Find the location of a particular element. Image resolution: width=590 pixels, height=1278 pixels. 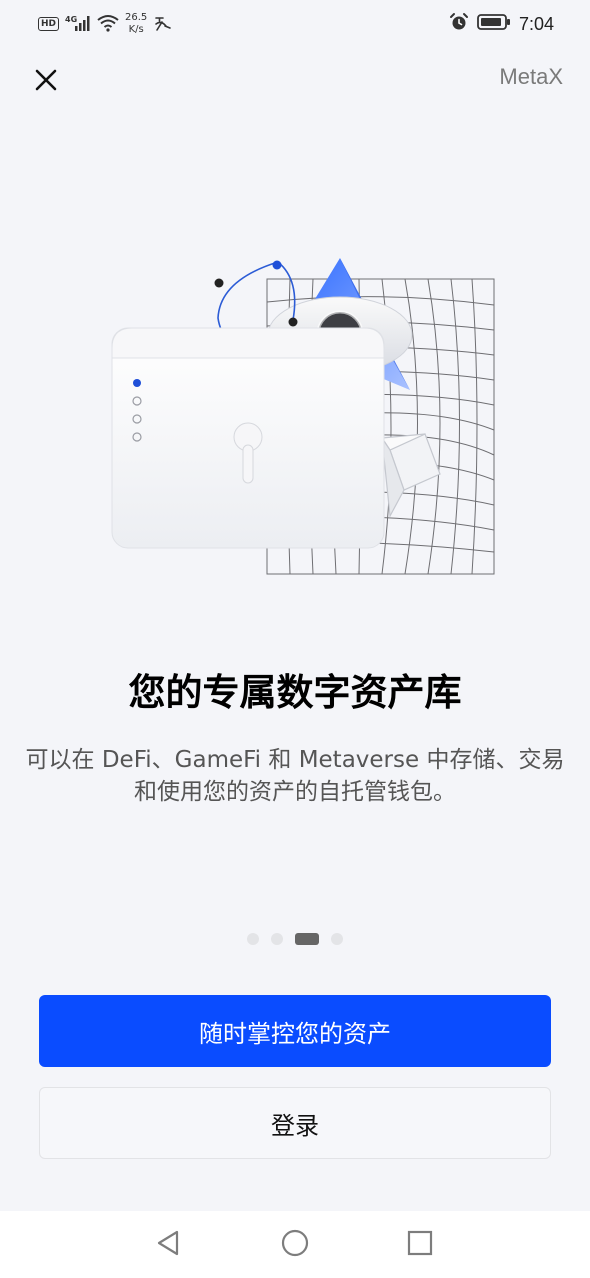

system-nav-bar is located at coordinates (295, 1244).